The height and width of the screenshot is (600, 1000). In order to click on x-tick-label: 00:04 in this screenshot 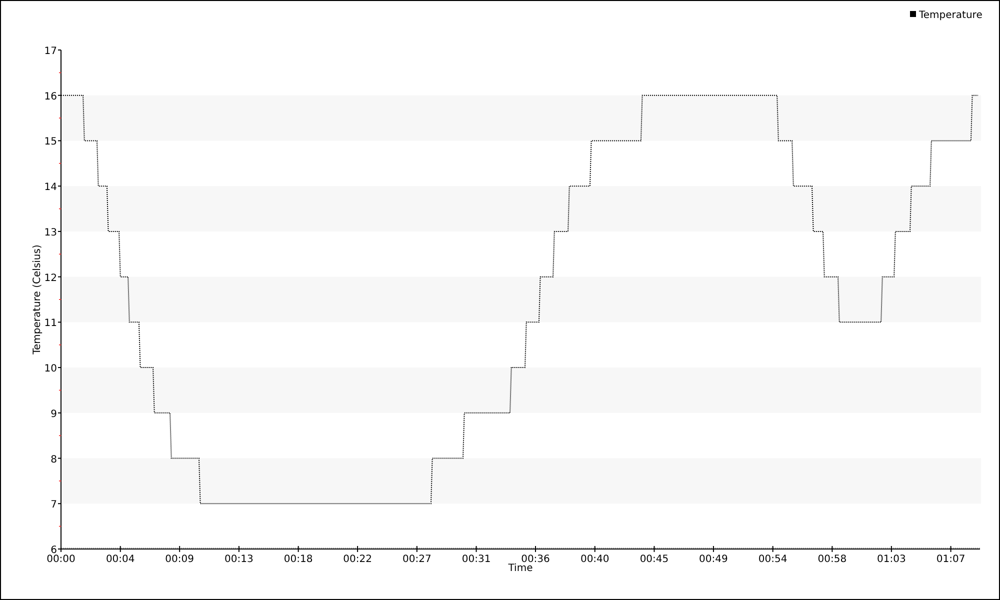, I will do `click(120, 559)`.